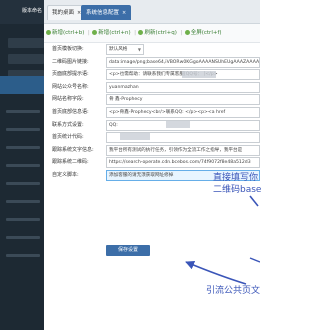  What do you see at coordinates (222, 240) in the screenshot?
I see `annotation-arrows` at bounding box center [222, 240].